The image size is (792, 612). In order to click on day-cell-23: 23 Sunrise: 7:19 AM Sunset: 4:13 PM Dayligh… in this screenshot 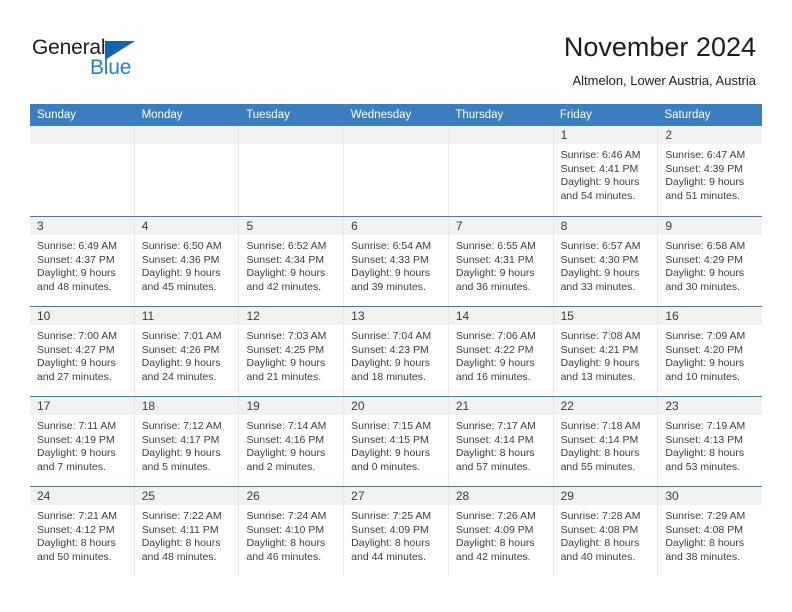, I will do `click(710, 441)`.